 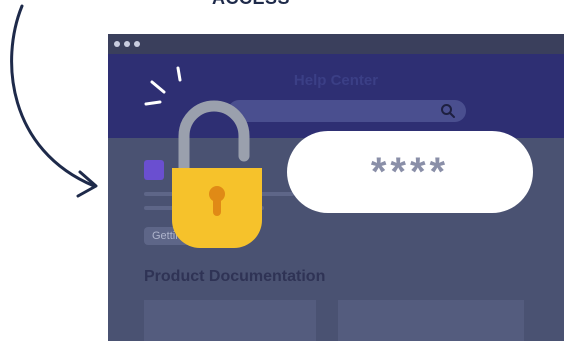 What do you see at coordinates (54, 101) in the screenshot?
I see `curved-arrow-icon` at bounding box center [54, 101].